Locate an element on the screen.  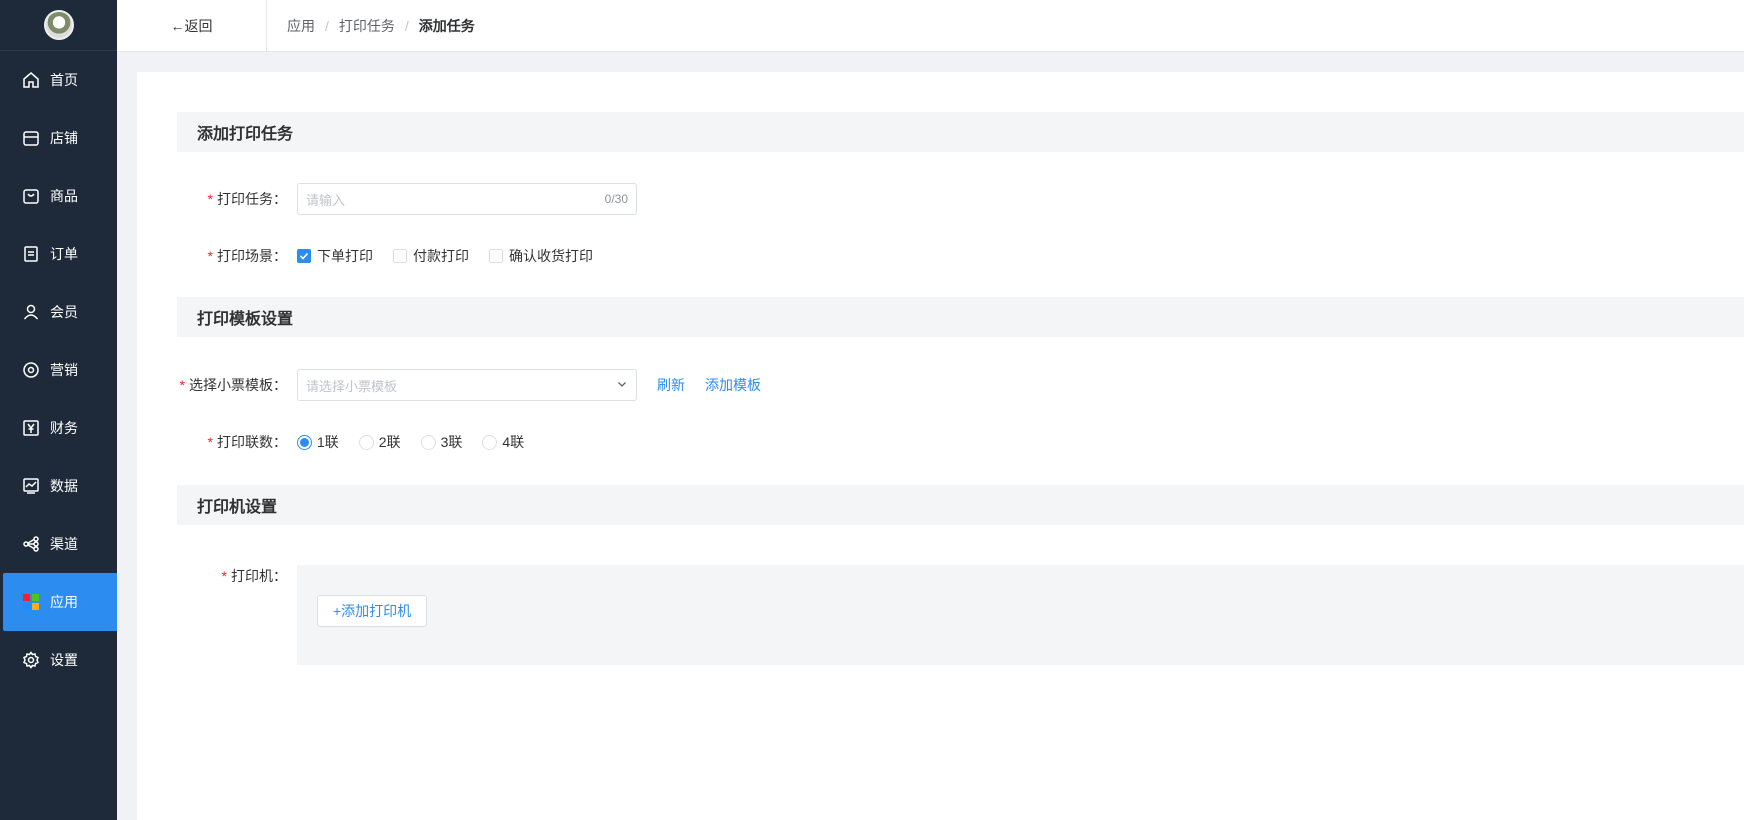
sidebar-item-label: 渠道 is located at coordinates (64, 544).